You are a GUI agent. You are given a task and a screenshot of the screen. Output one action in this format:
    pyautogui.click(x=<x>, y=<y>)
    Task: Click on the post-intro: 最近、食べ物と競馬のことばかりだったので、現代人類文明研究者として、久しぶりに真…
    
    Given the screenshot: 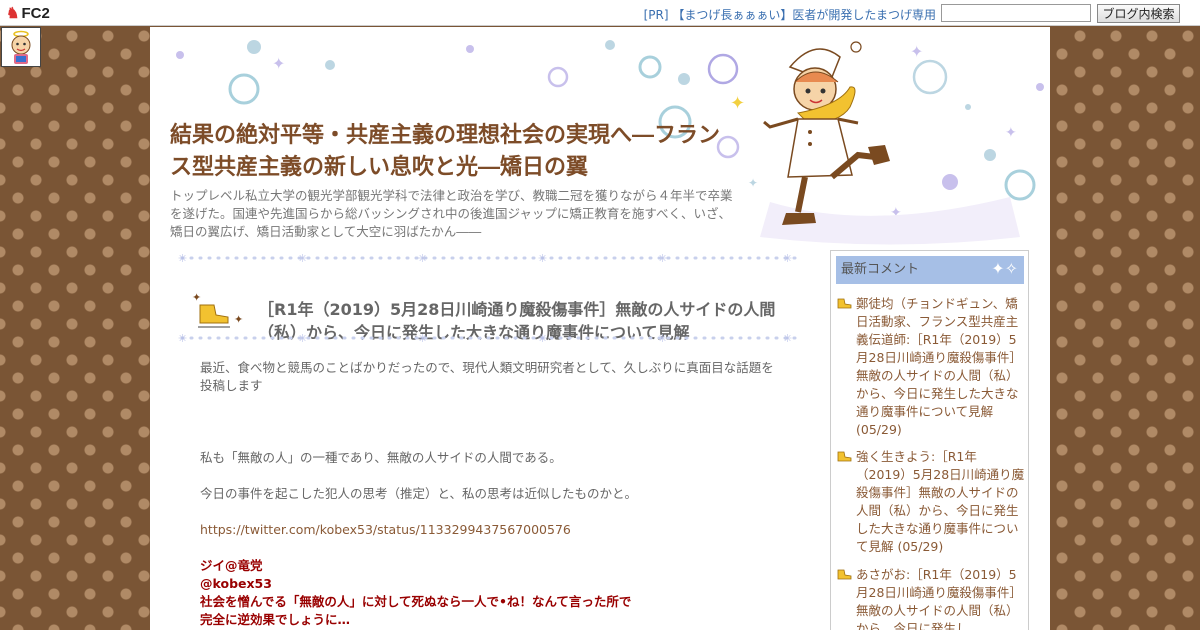 What is the action you would take?
    pyautogui.click(x=487, y=376)
    